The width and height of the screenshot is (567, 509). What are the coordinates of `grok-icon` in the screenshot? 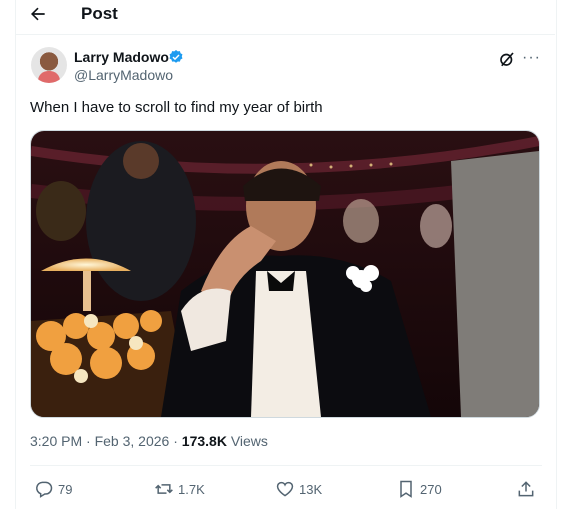 It's located at (507, 59).